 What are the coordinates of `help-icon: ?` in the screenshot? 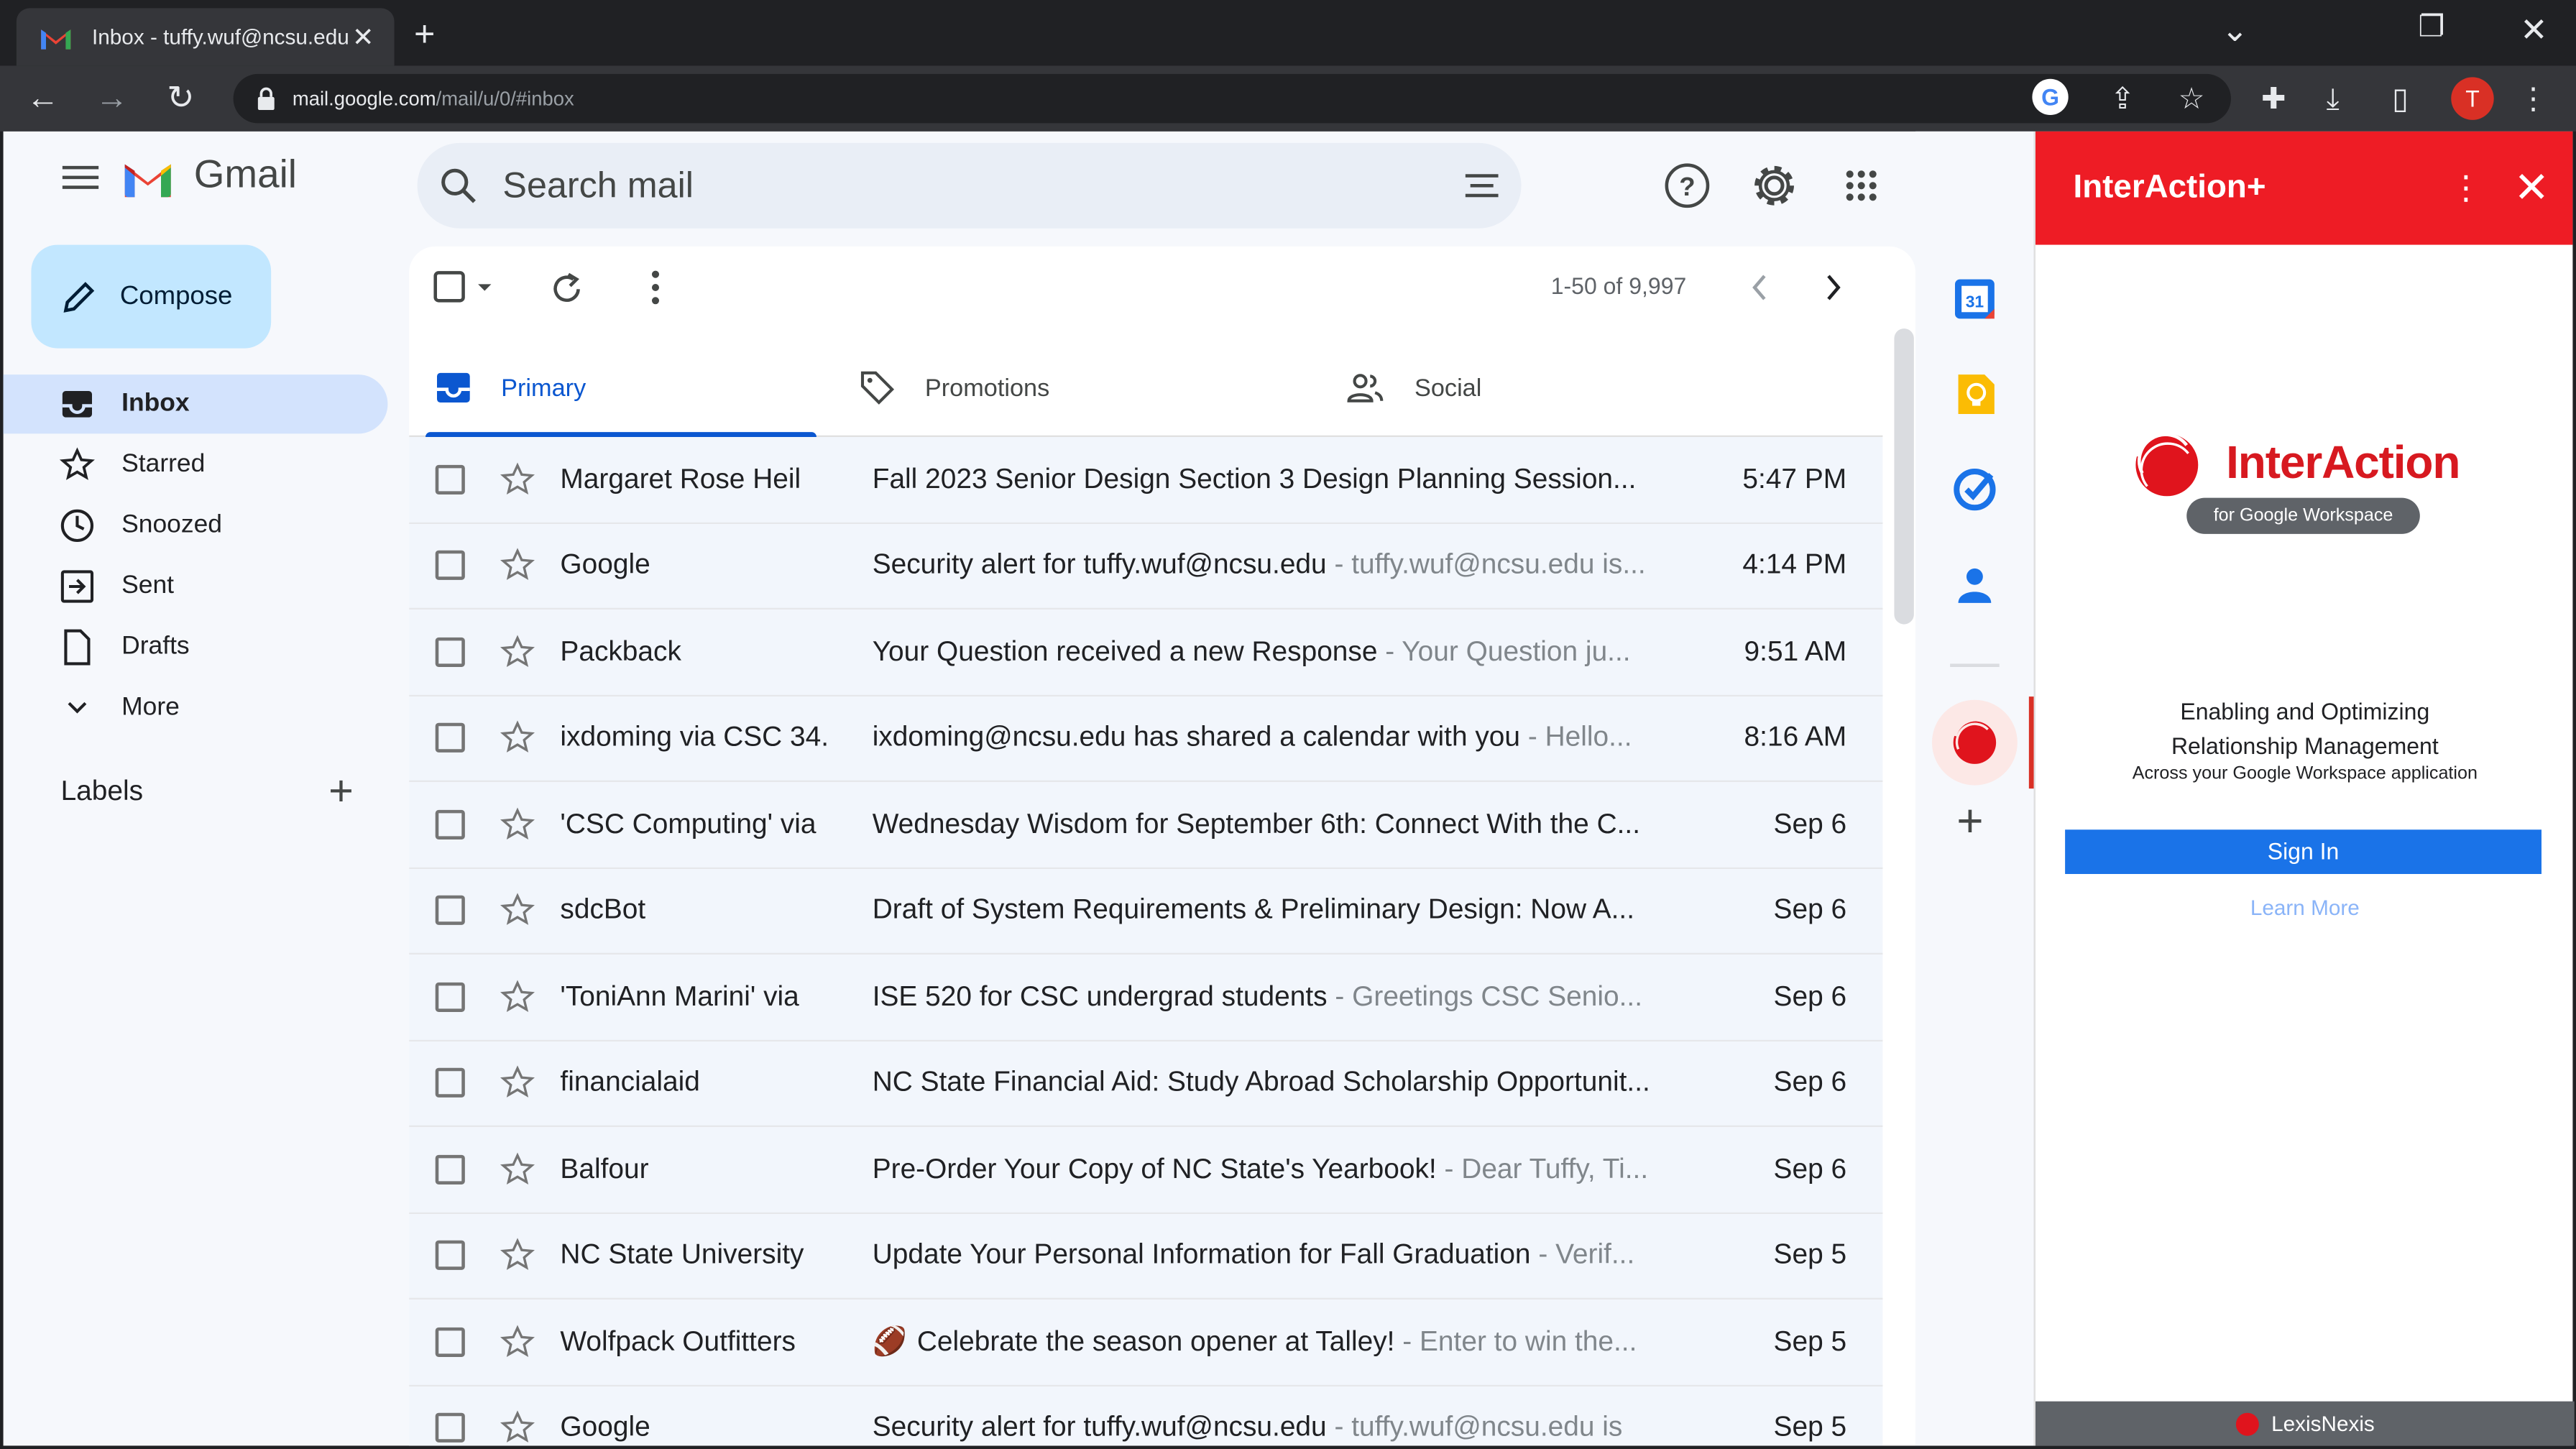 It's located at (1687, 186).